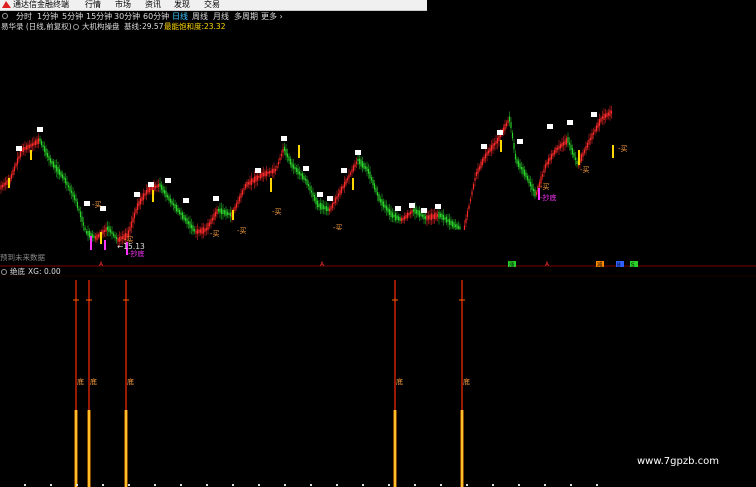 The height and width of the screenshot is (487, 756). What do you see at coordinates (17, 271) in the screenshot?
I see `sub-indicator-name: 绝底` at bounding box center [17, 271].